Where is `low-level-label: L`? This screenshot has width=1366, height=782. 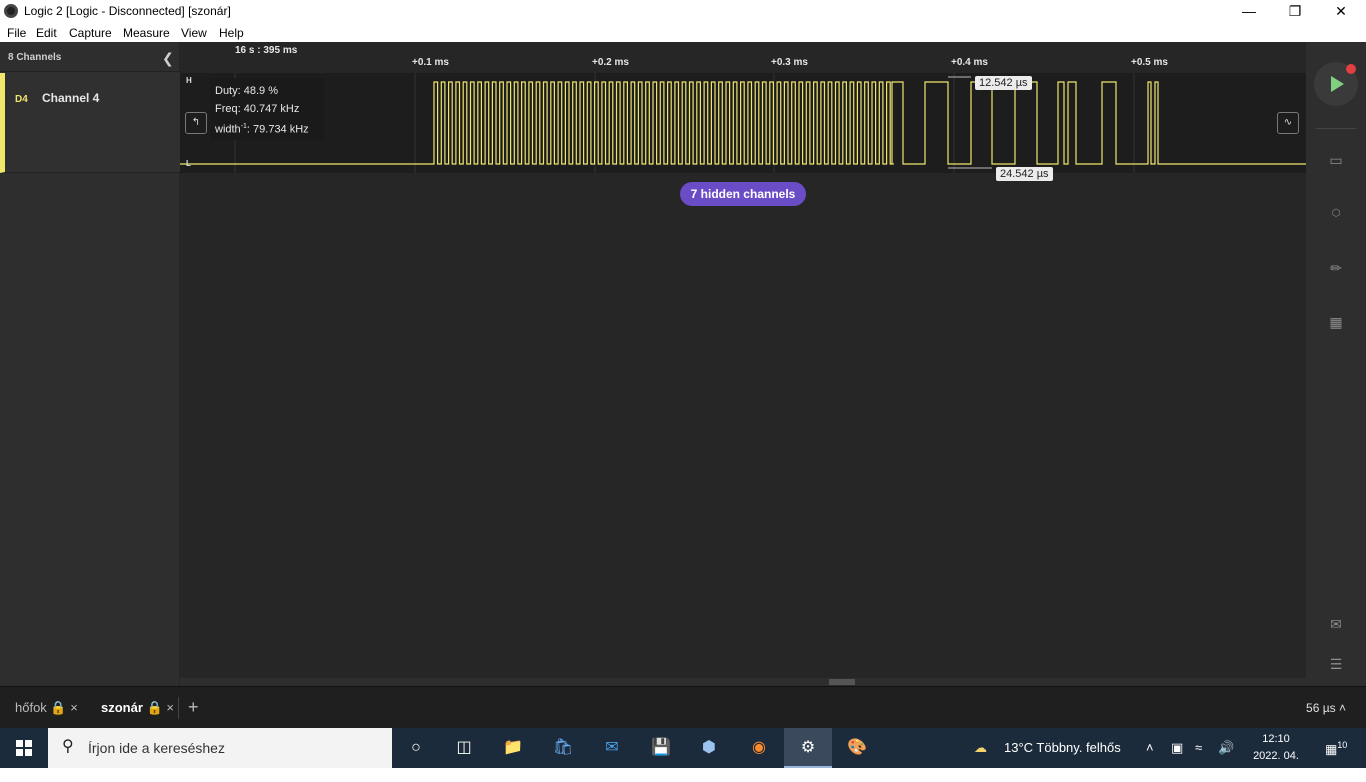
low-level-label: L is located at coordinates (188, 163).